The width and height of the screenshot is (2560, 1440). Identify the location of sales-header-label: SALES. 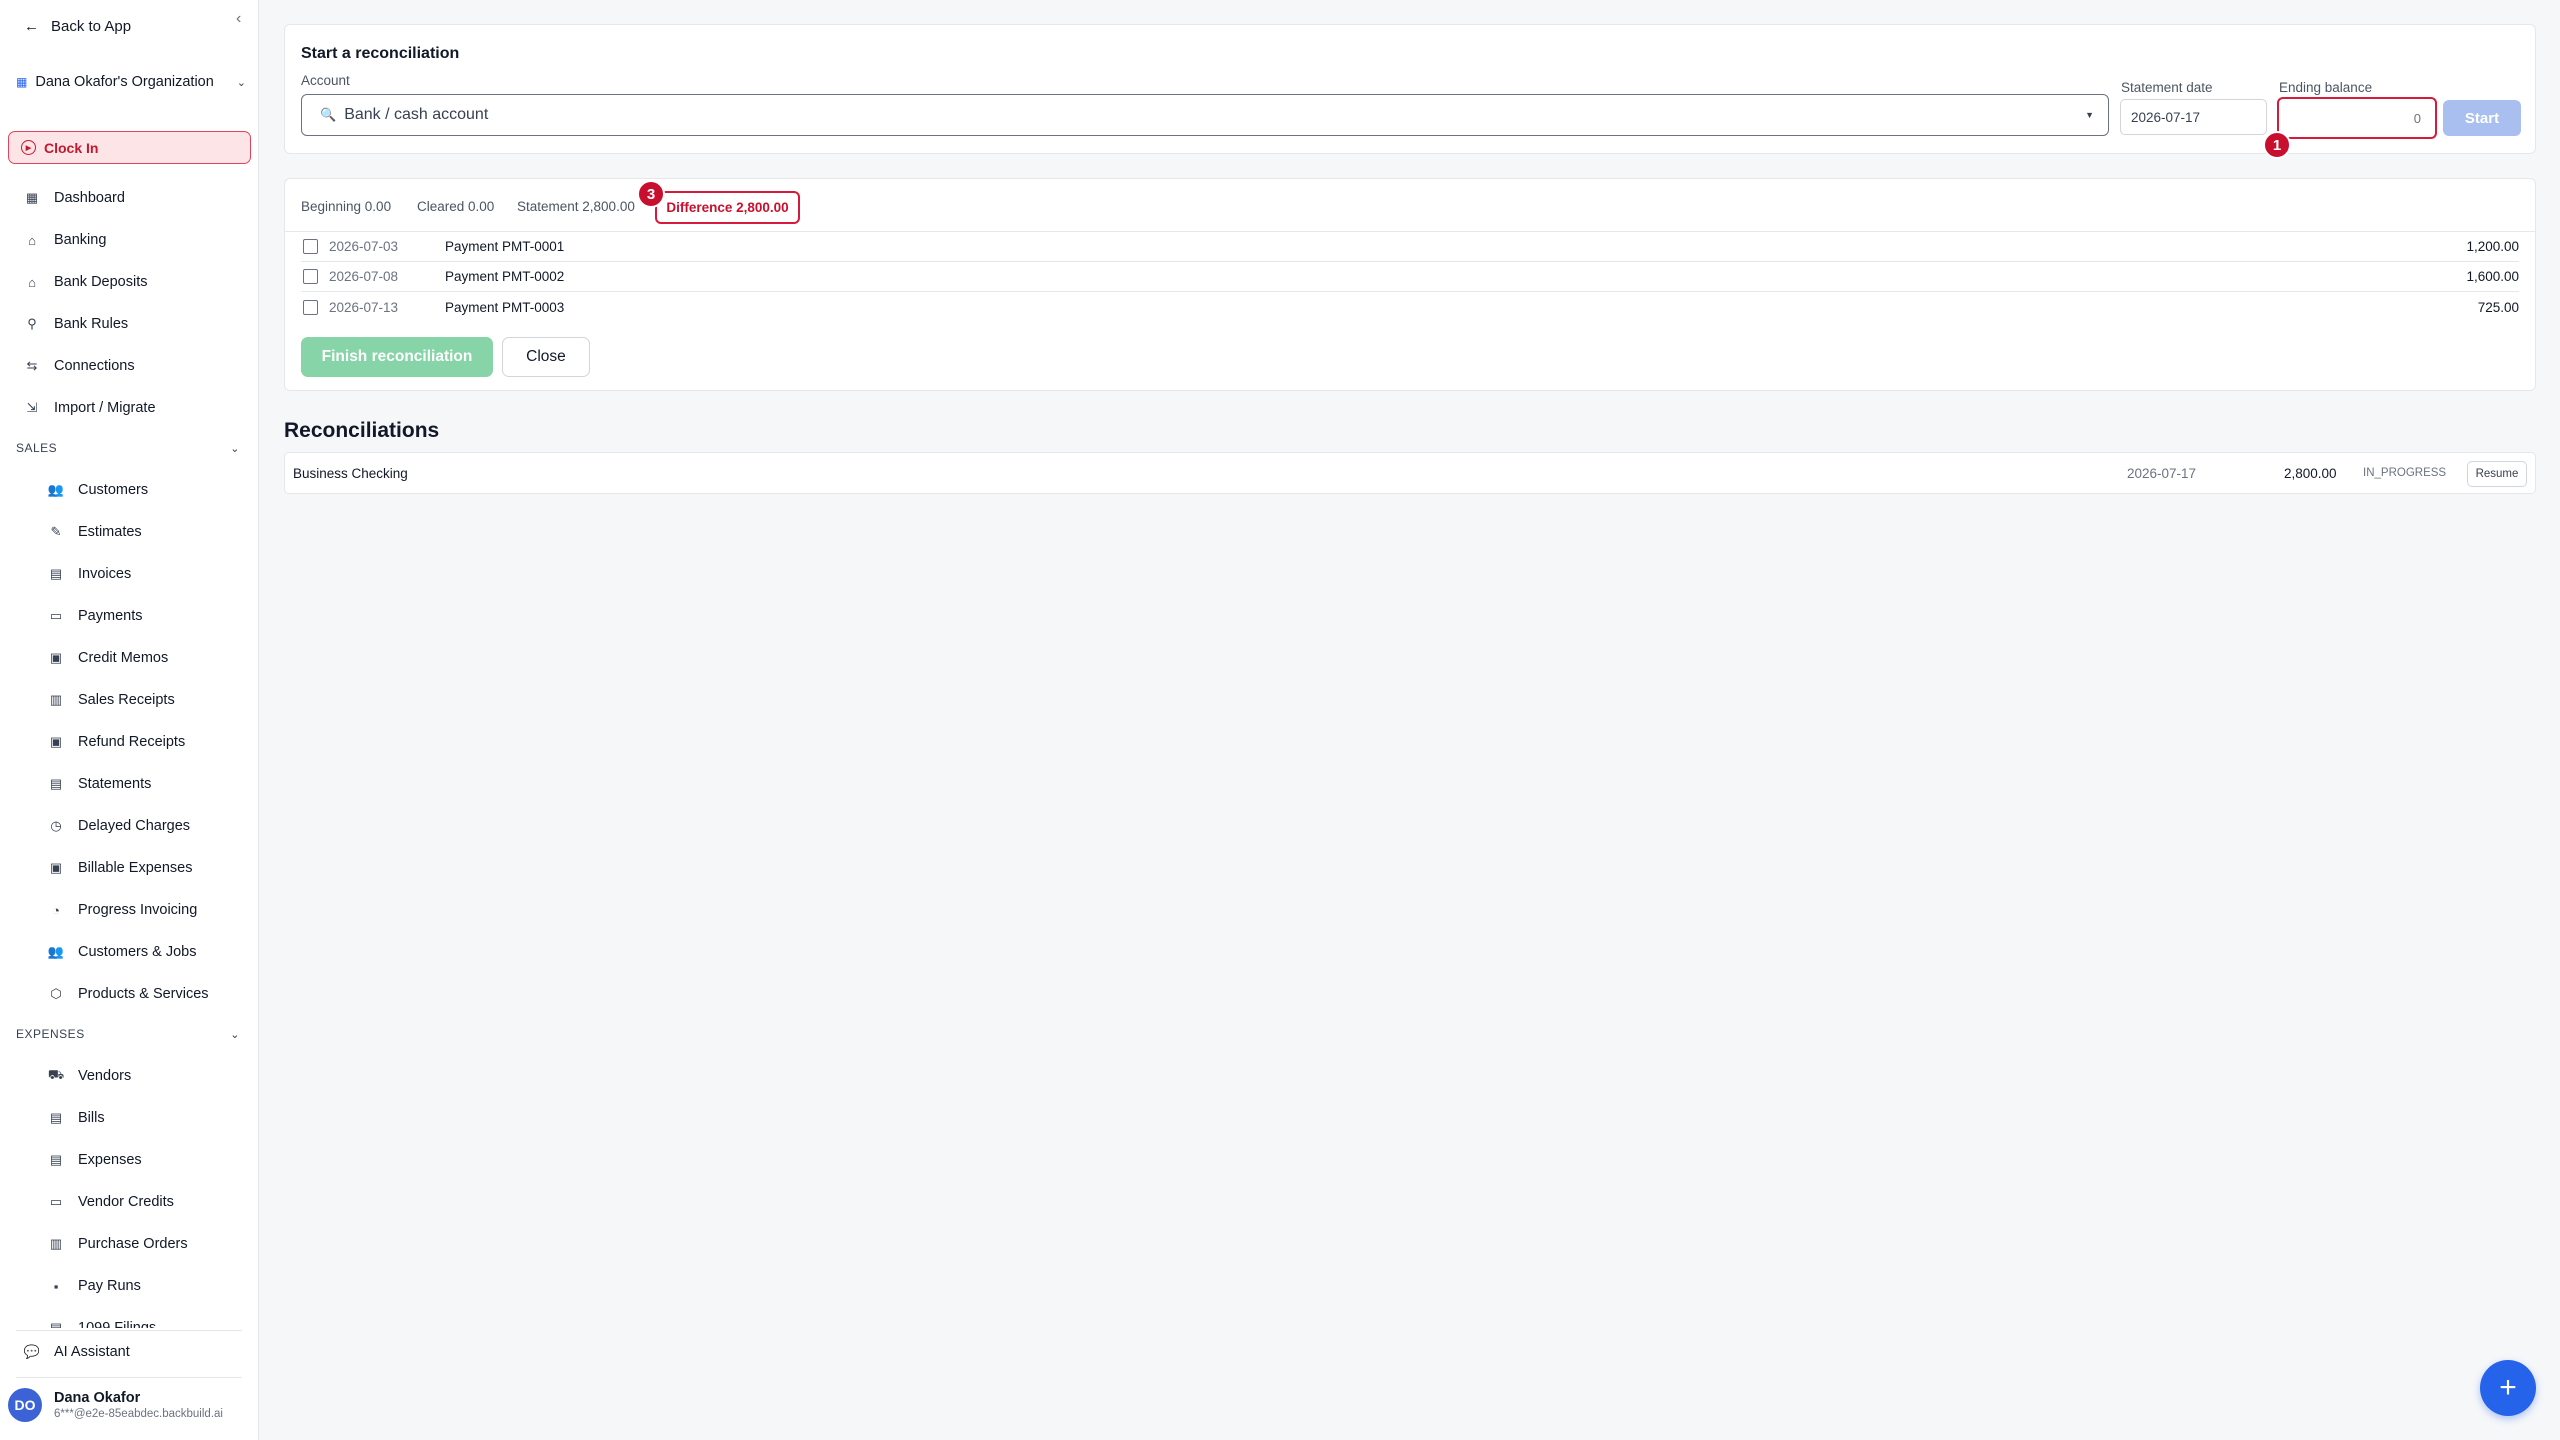
(37, 448).